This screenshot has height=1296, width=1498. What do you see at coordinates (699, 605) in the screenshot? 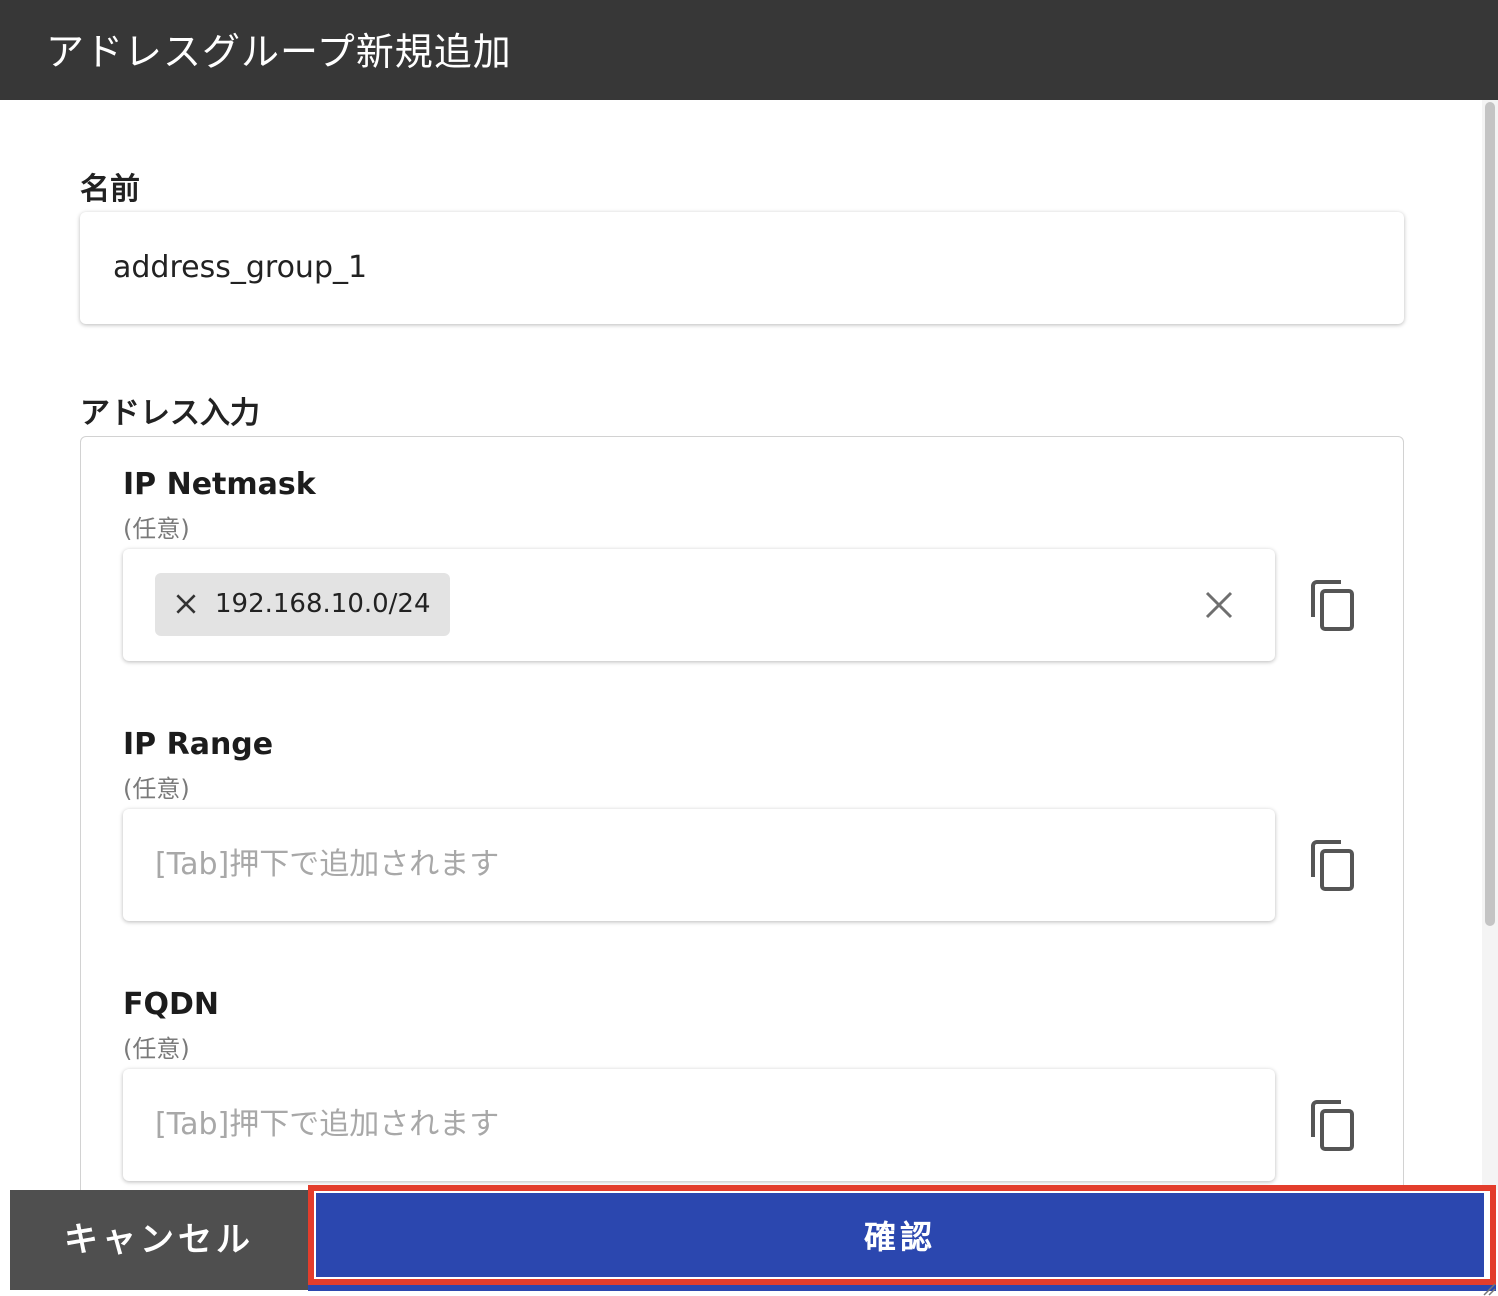
I see `ip-netmask-input: 192.168.10.0/24` at bounding box center [699, 605].